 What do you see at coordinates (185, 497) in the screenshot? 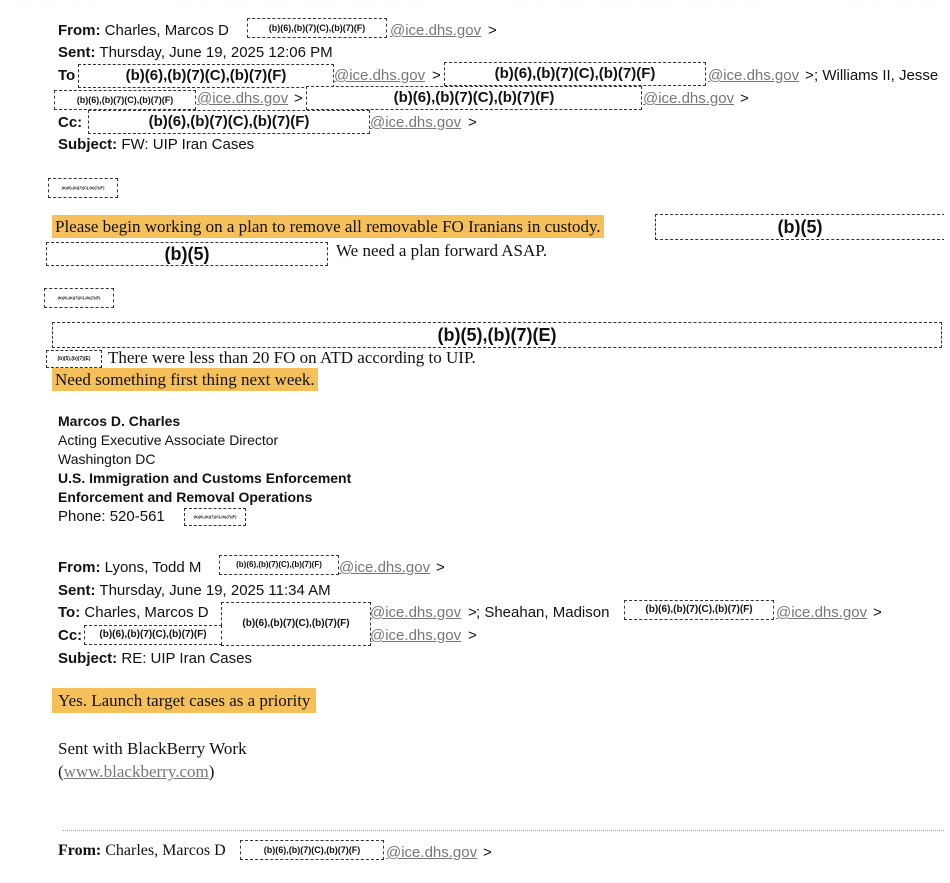
I see `signature-division: Enforcement and Removal Operations` at bounding box center [185, 497].